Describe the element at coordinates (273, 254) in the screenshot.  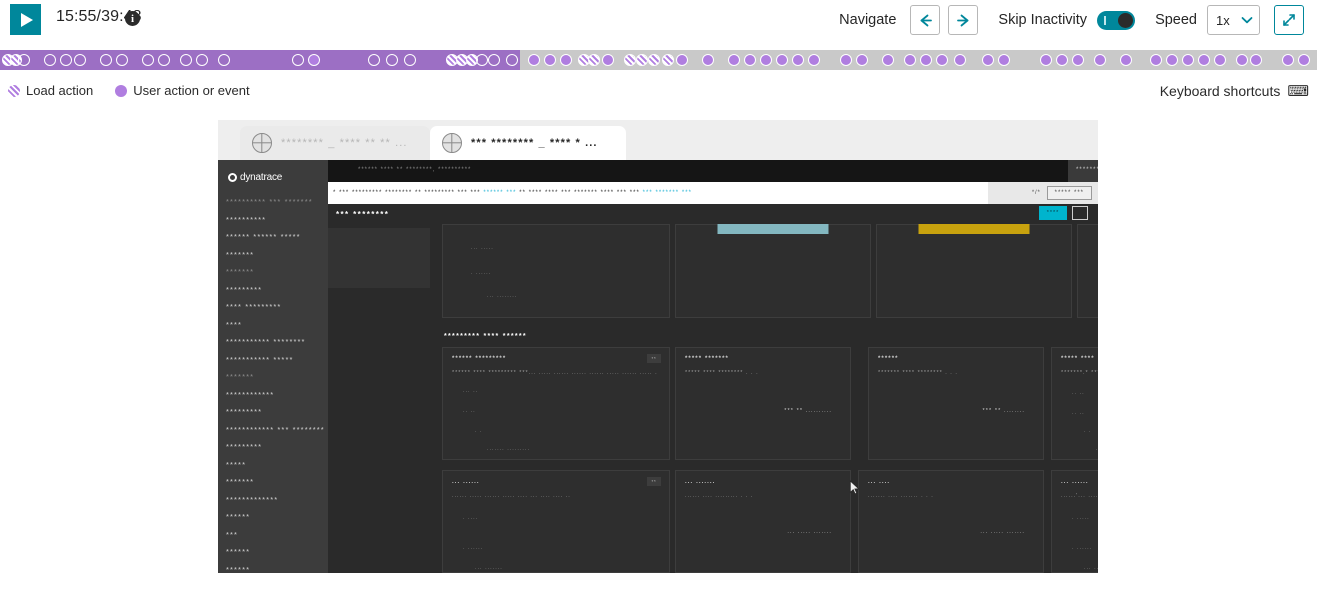
I see `sidebar-item-3: *******` at that location.